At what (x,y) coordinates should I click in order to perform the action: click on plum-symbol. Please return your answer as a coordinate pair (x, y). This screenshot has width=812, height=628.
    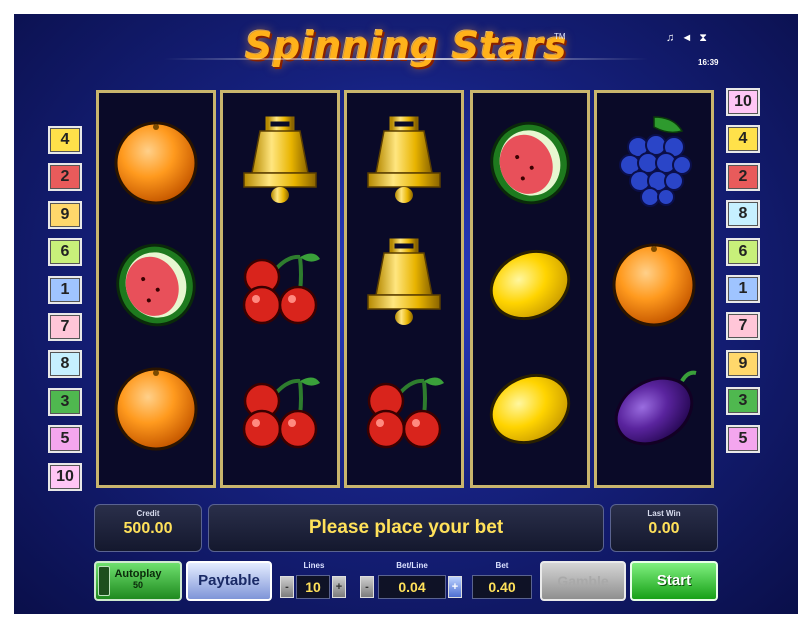
    Looking at the image, I should click on (654, 409).